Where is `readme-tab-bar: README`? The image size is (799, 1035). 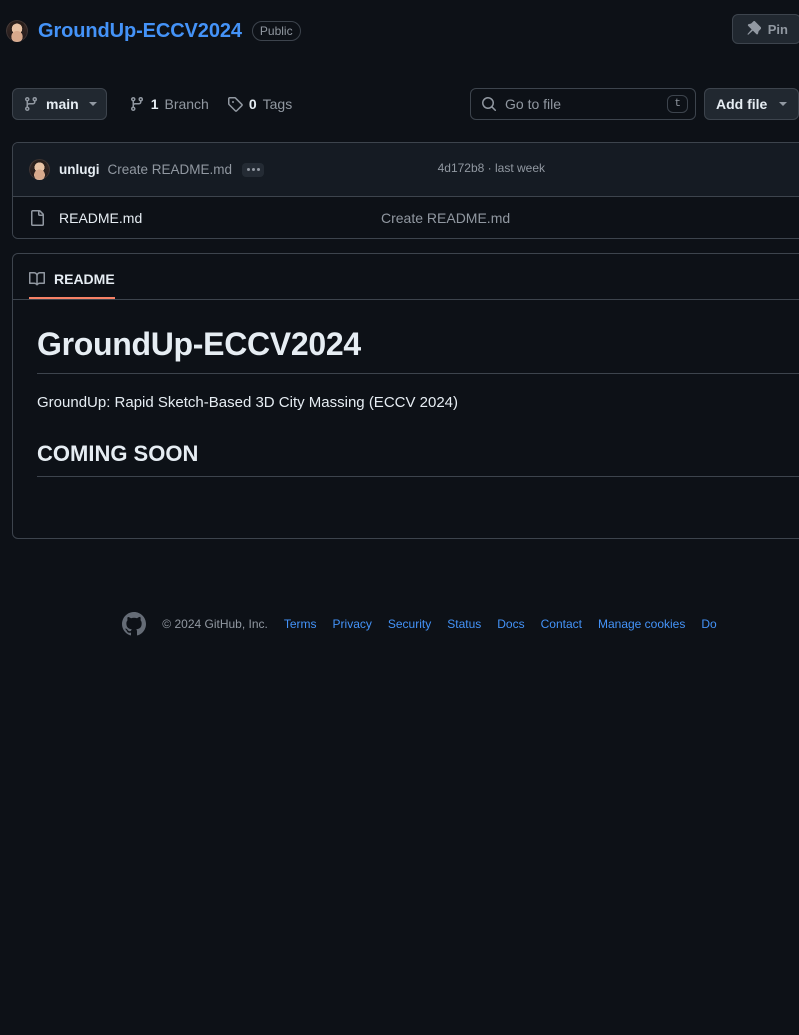 readme-tab-bar: README is located at coordinates (406, 277).